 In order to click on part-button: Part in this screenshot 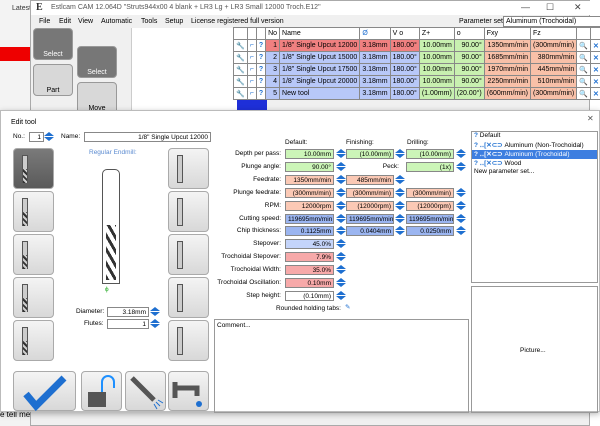, I will do `click(53, 80)`.